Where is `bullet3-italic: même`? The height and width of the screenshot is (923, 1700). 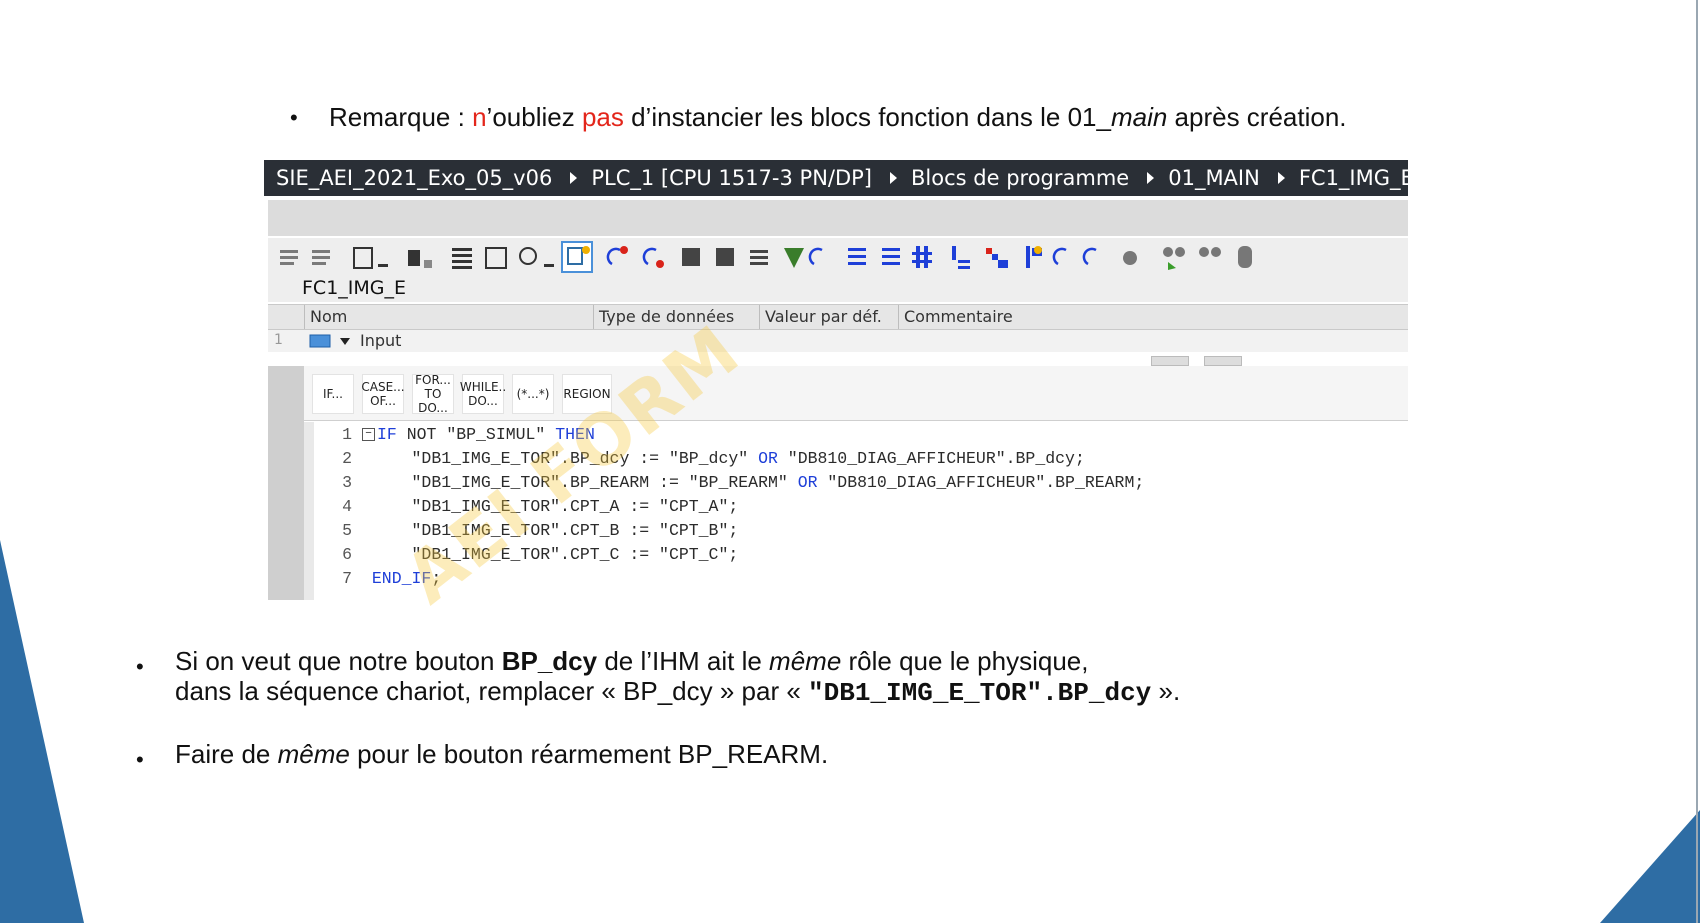
bullet3-italic: même is located at coordinates (313, 754).